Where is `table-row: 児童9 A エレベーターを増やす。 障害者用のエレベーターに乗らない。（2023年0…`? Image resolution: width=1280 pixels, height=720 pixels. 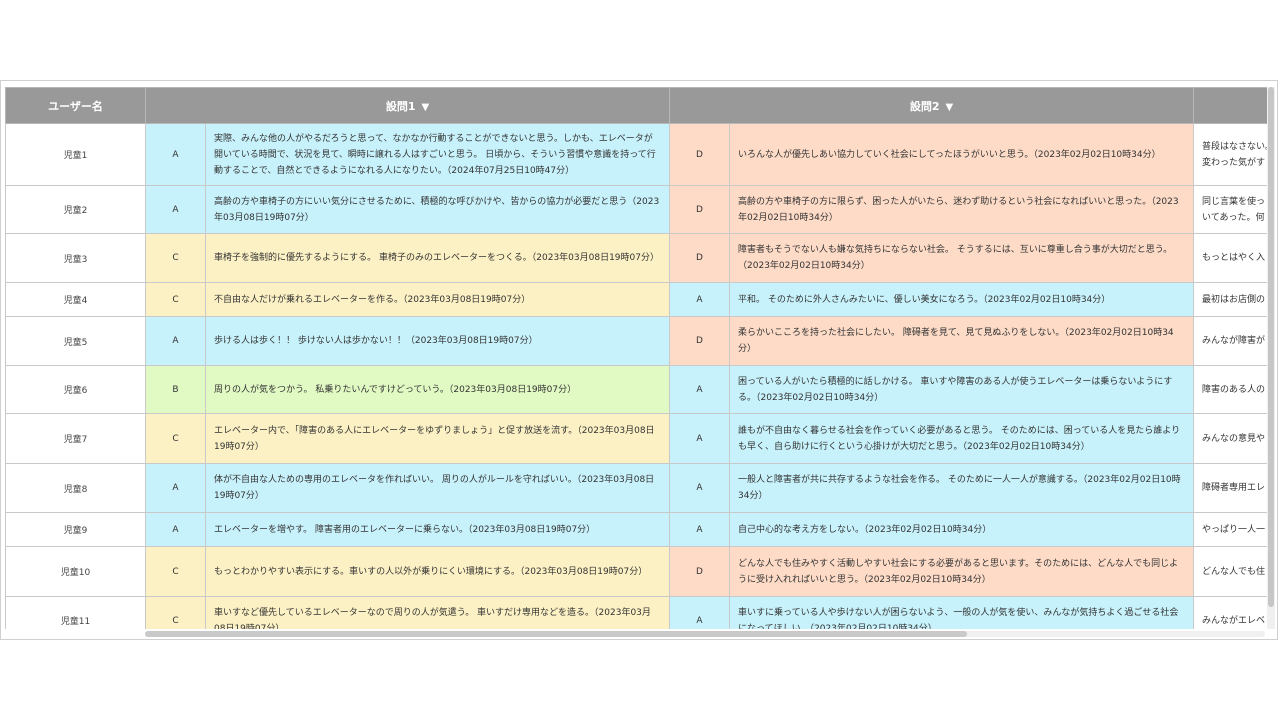 table-row: 児童9 A エレベーターを増やす。 障害者用のエレベーターに乗らない。（2023年0… is located at coordinates (636, 529).